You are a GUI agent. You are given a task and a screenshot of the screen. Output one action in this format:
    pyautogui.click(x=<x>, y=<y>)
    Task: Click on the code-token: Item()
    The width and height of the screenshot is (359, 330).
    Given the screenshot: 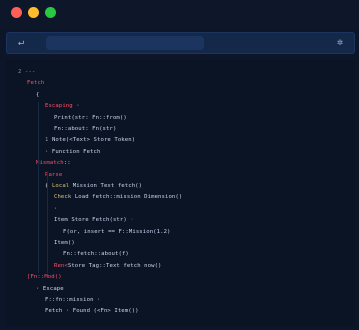 What is the action you would take?
    pyautogui.click(x=64, y=243)
    